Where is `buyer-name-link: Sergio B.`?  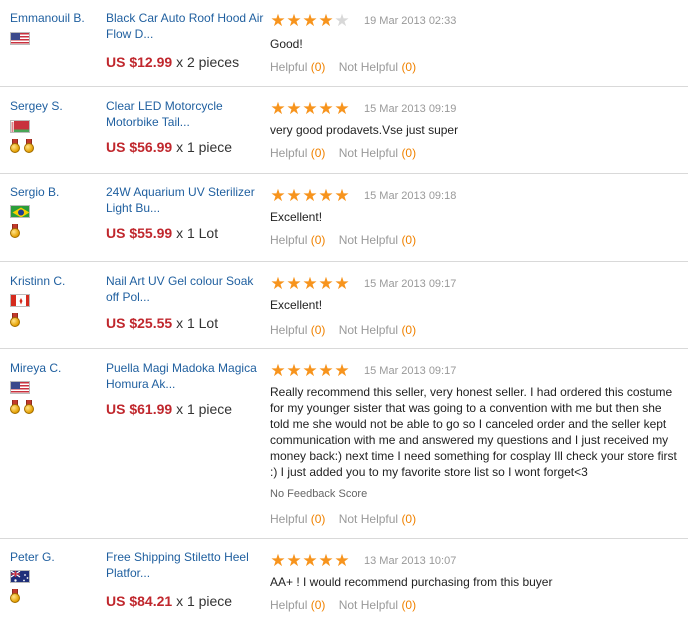 buyer-name-link: Sergio B. is located at coordinates (55, 192).